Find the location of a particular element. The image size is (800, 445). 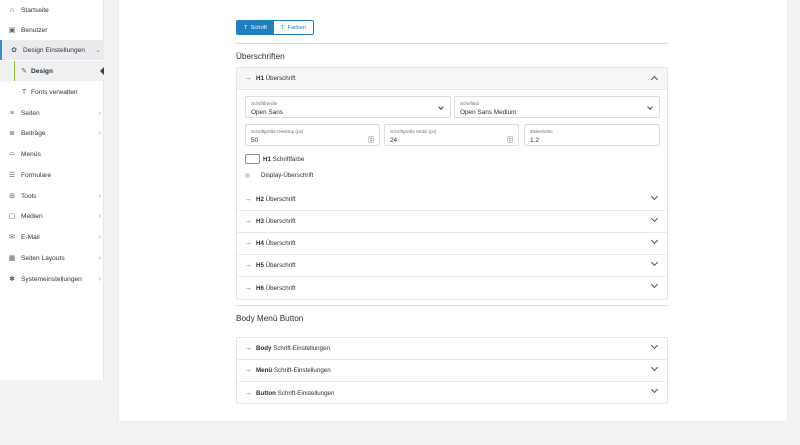

sidebar-item-label: Design Einstellungen is located at coordinates (54, 50).